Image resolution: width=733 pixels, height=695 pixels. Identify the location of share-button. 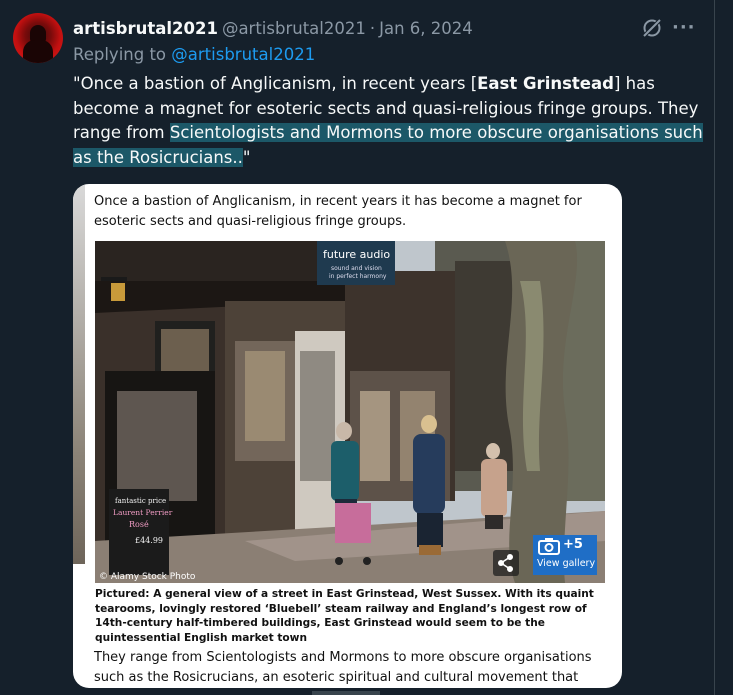
(506, 563).